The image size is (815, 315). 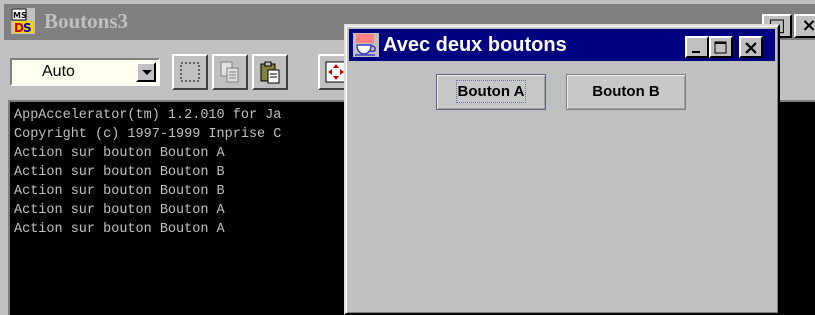 What do you see at coordinates (148, 134) in the screenshot?
I see `console-line: Copyright (c) 1997-1999 Inprise C` at bounding box center [148, 134].